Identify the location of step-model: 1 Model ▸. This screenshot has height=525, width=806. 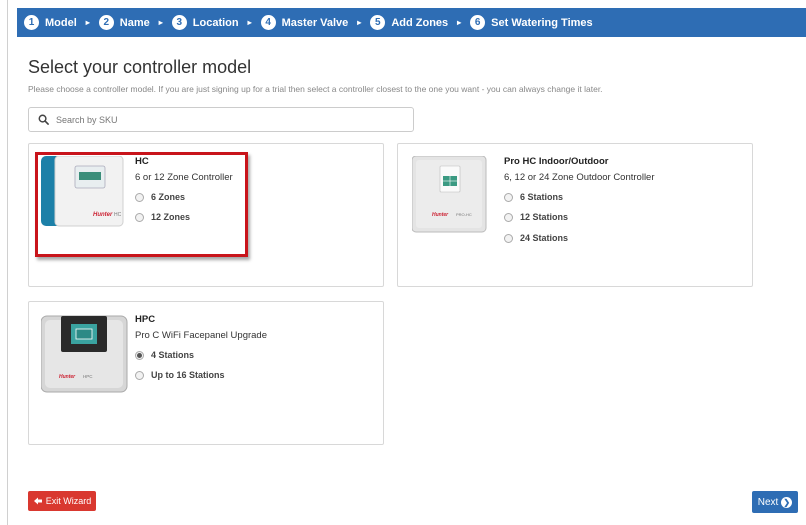
(61, 22).